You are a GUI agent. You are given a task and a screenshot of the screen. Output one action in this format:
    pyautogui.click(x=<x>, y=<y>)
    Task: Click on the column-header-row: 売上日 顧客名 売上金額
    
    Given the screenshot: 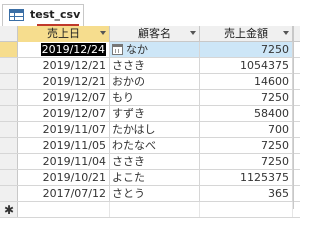 What is the action you would take?
    pyautogui.click(x=150, y=34)
    